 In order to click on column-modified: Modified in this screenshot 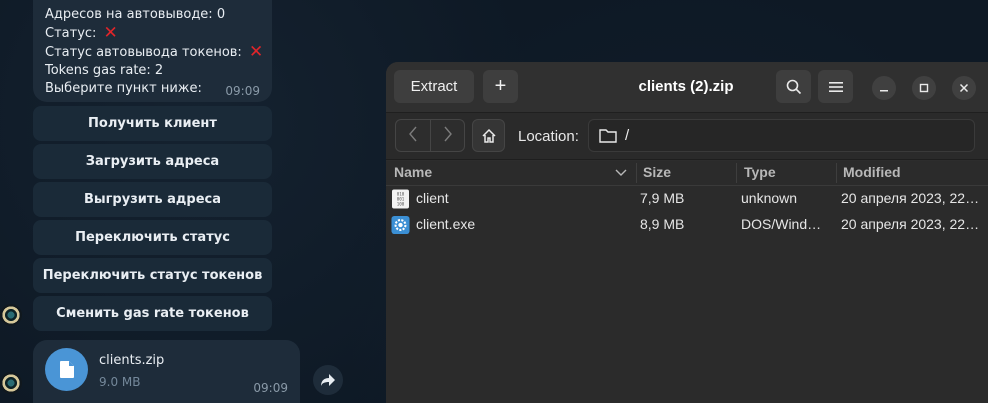, I will do `click(872, 172)`.